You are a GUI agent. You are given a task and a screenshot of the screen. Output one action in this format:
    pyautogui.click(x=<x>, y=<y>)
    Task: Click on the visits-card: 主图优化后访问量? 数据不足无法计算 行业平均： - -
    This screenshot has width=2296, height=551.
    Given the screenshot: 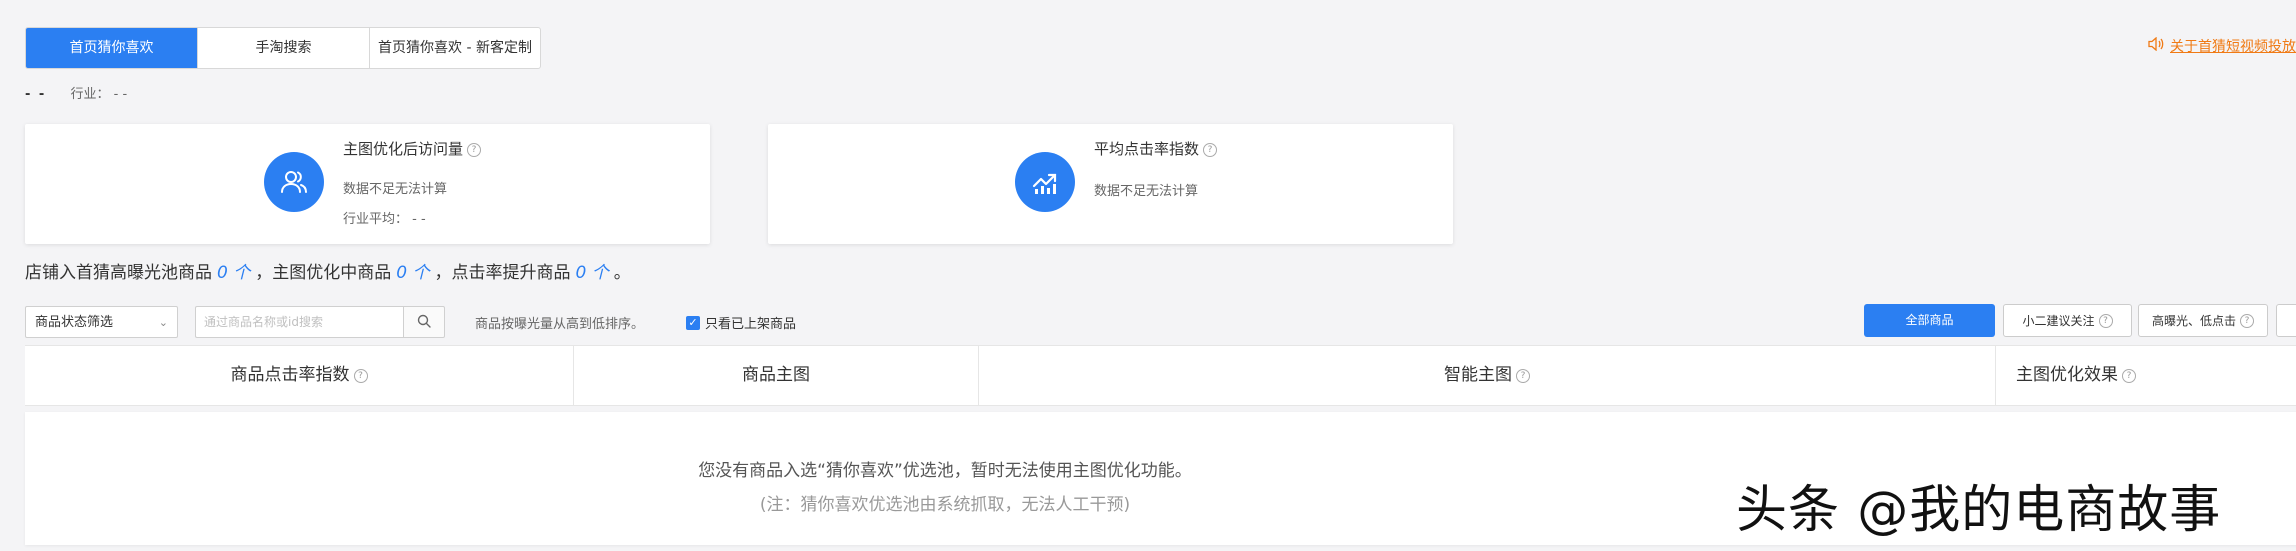 What is the action you would take?
    pyautogui.click(x=367, y=184)
    